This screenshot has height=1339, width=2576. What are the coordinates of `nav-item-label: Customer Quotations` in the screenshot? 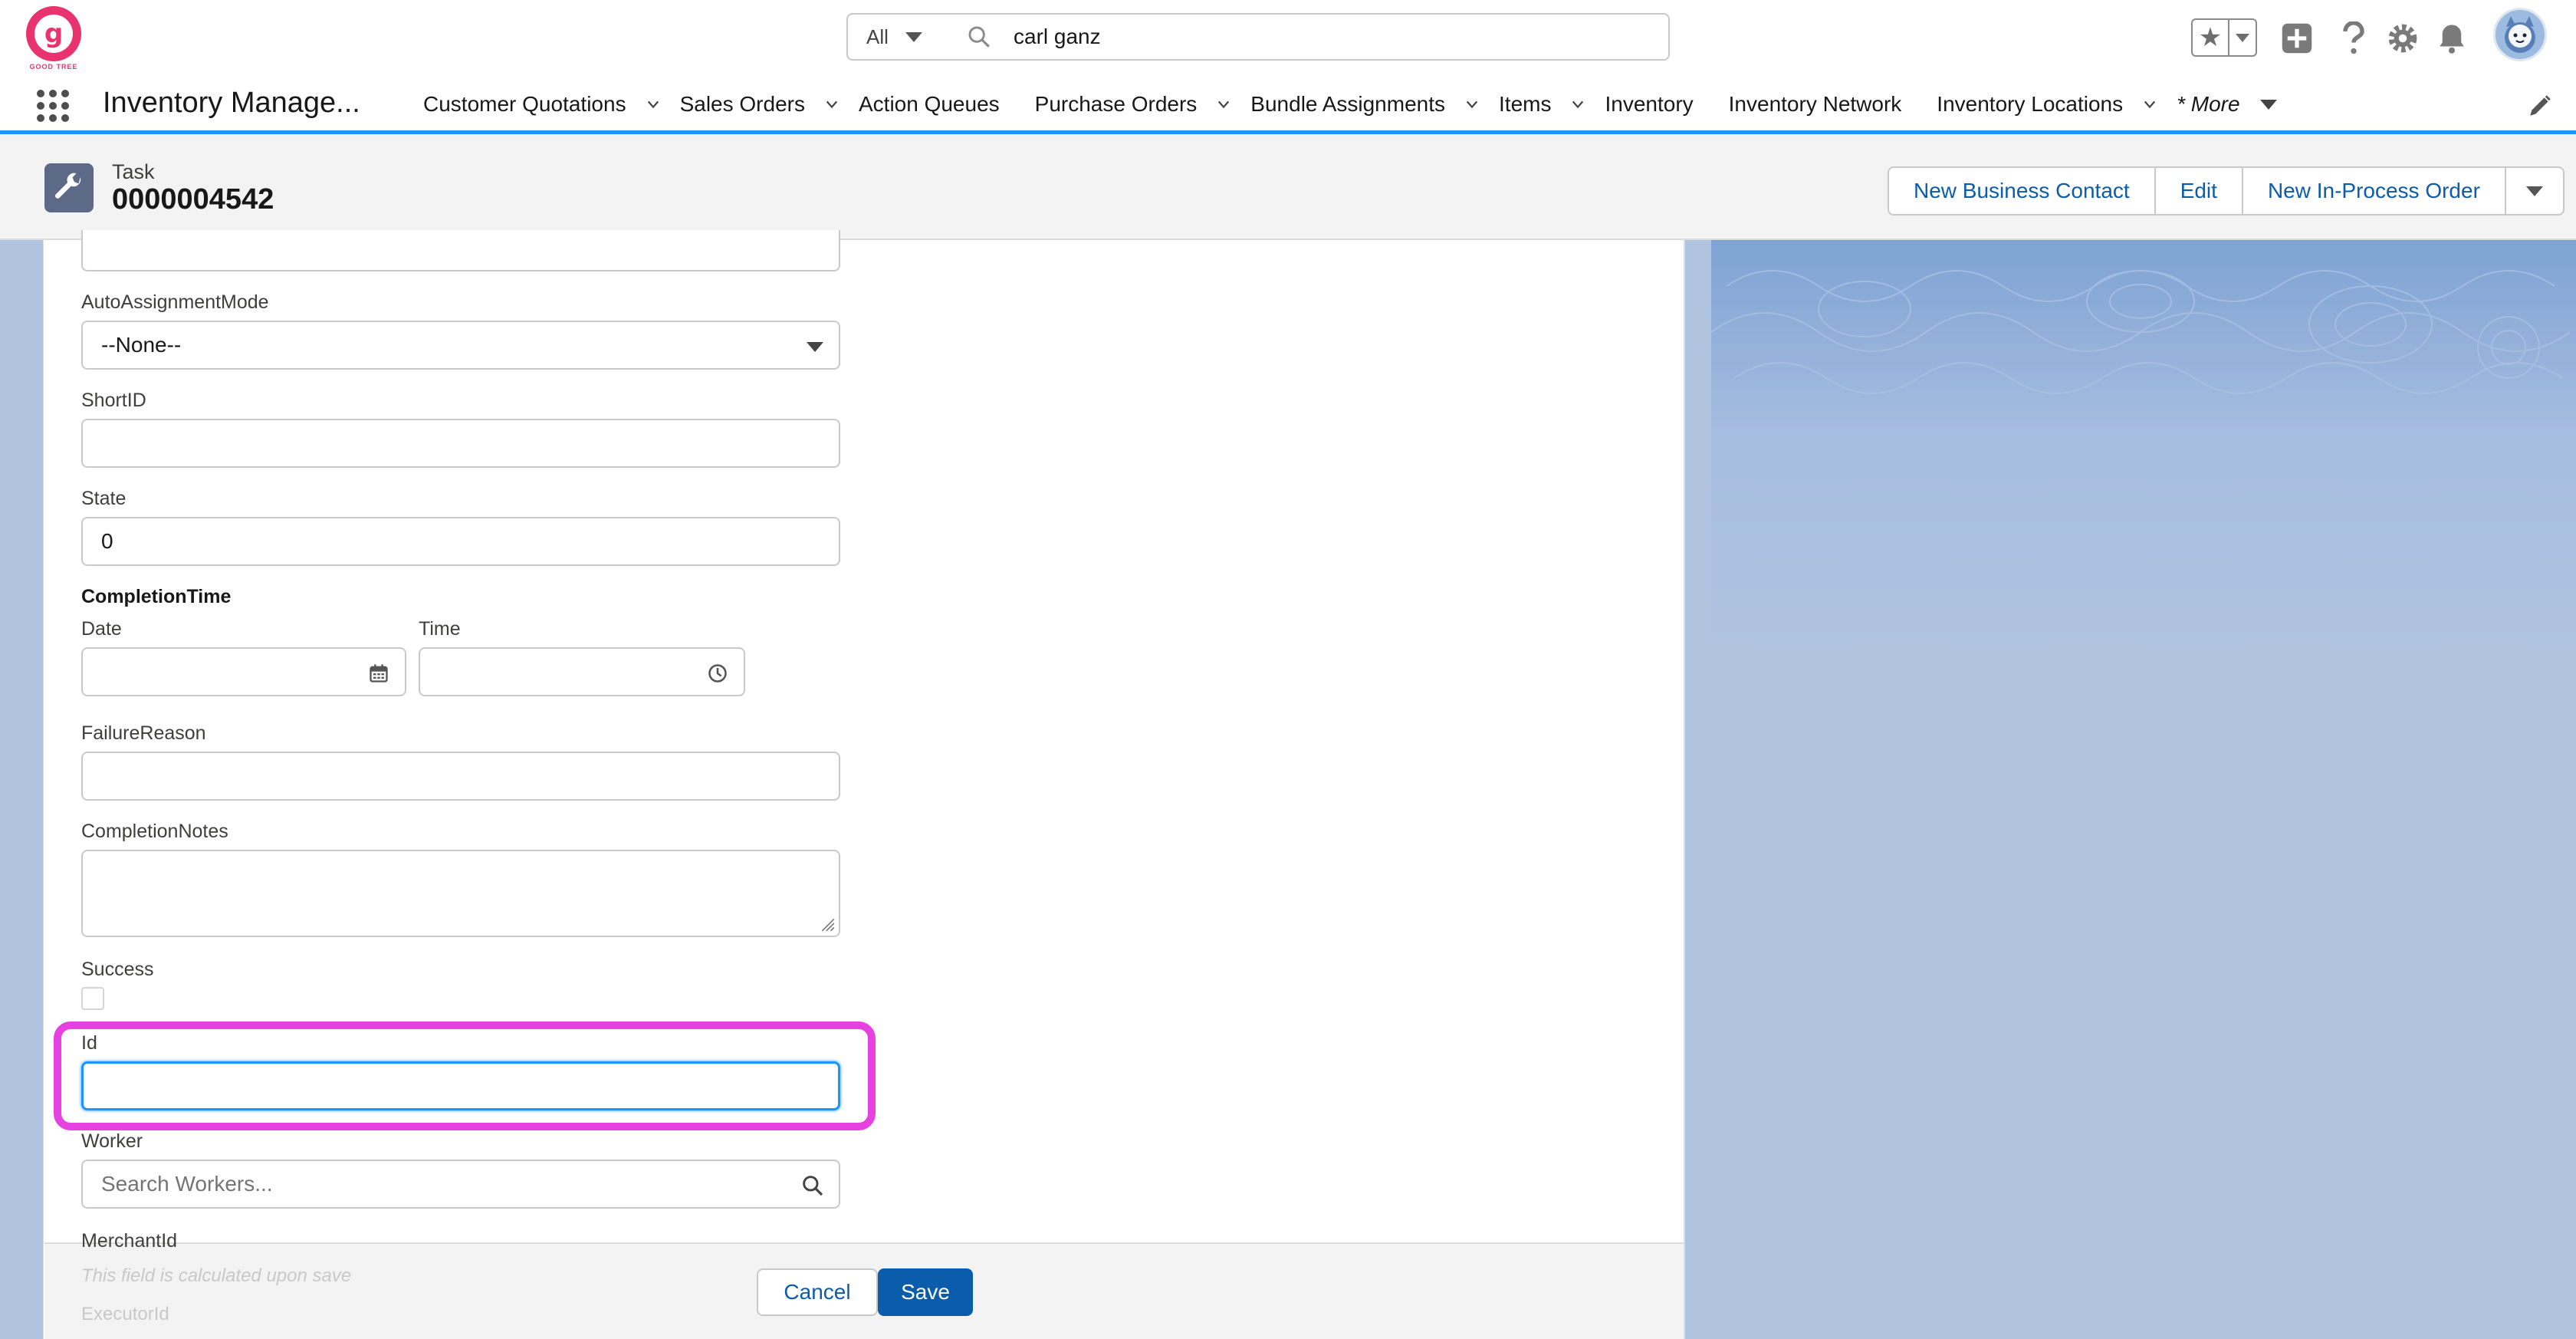 It's located at (525, 104).